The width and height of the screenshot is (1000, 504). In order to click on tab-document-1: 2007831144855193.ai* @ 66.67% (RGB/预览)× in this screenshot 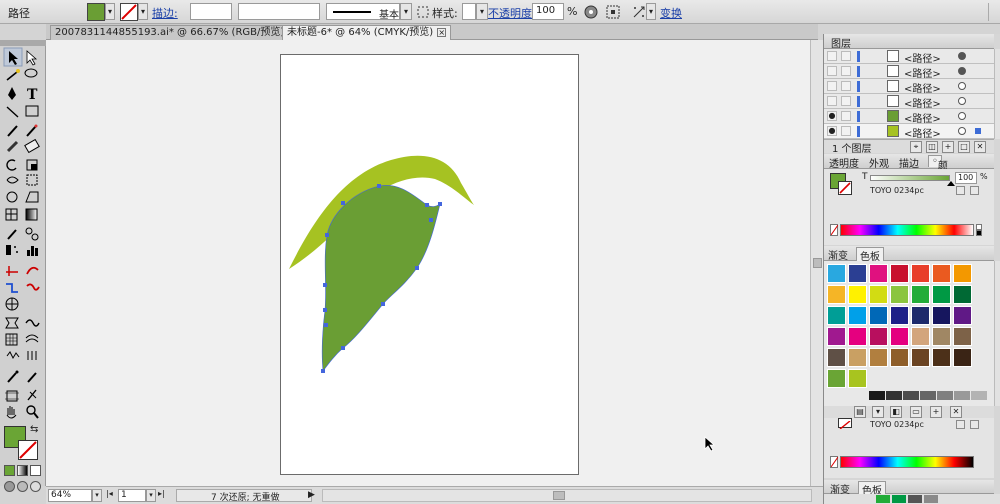, I will do `click(176, 32)`.